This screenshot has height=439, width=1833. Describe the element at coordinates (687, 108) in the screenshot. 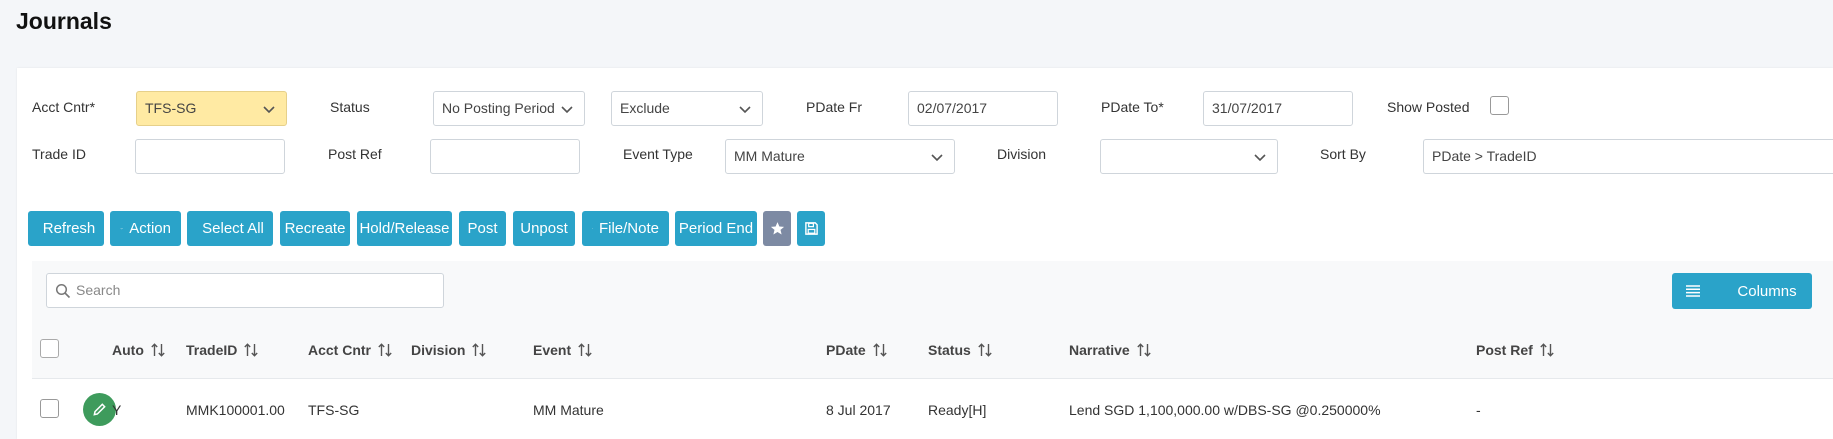

I see `exclude-select: Exclude` at that location.